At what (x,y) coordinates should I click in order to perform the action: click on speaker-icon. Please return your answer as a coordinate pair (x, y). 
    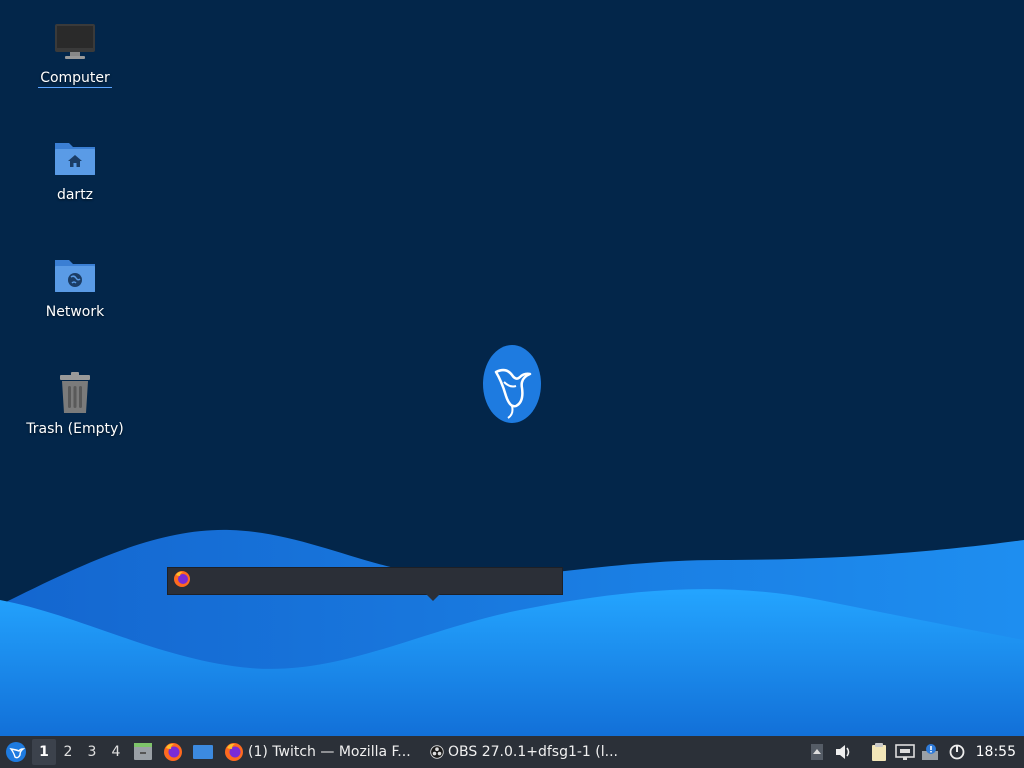
    Looking at the image, I should click on (842, 752).